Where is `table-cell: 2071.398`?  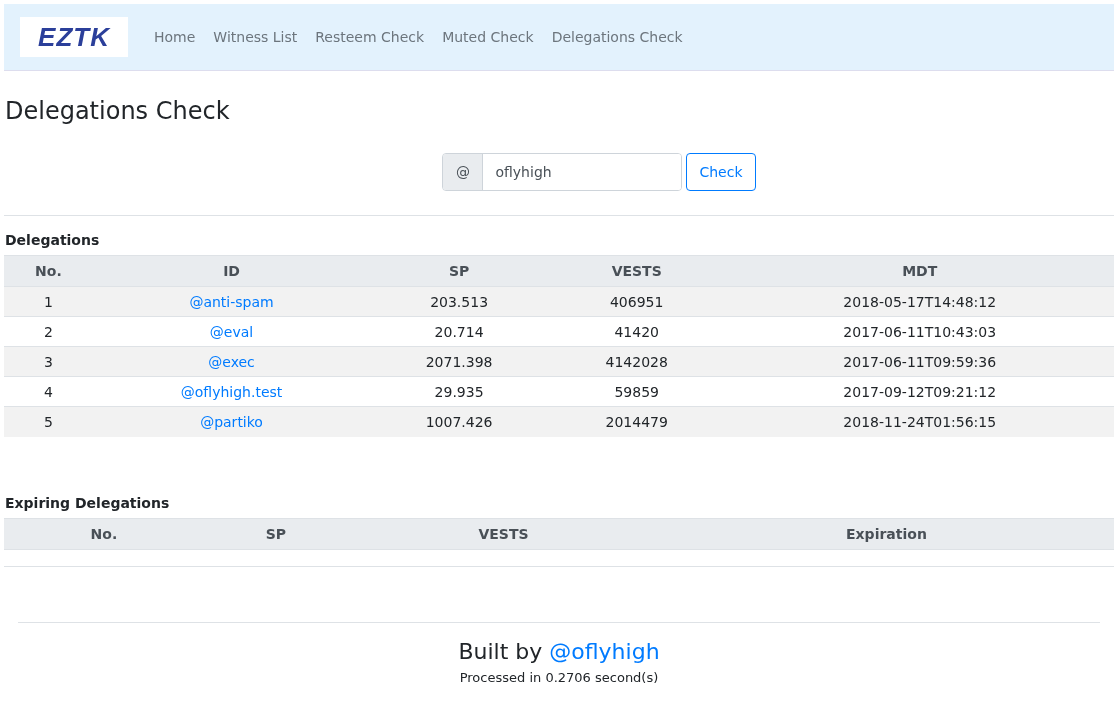
table-cell: 2071.398 is located at coordinates (459, 361).